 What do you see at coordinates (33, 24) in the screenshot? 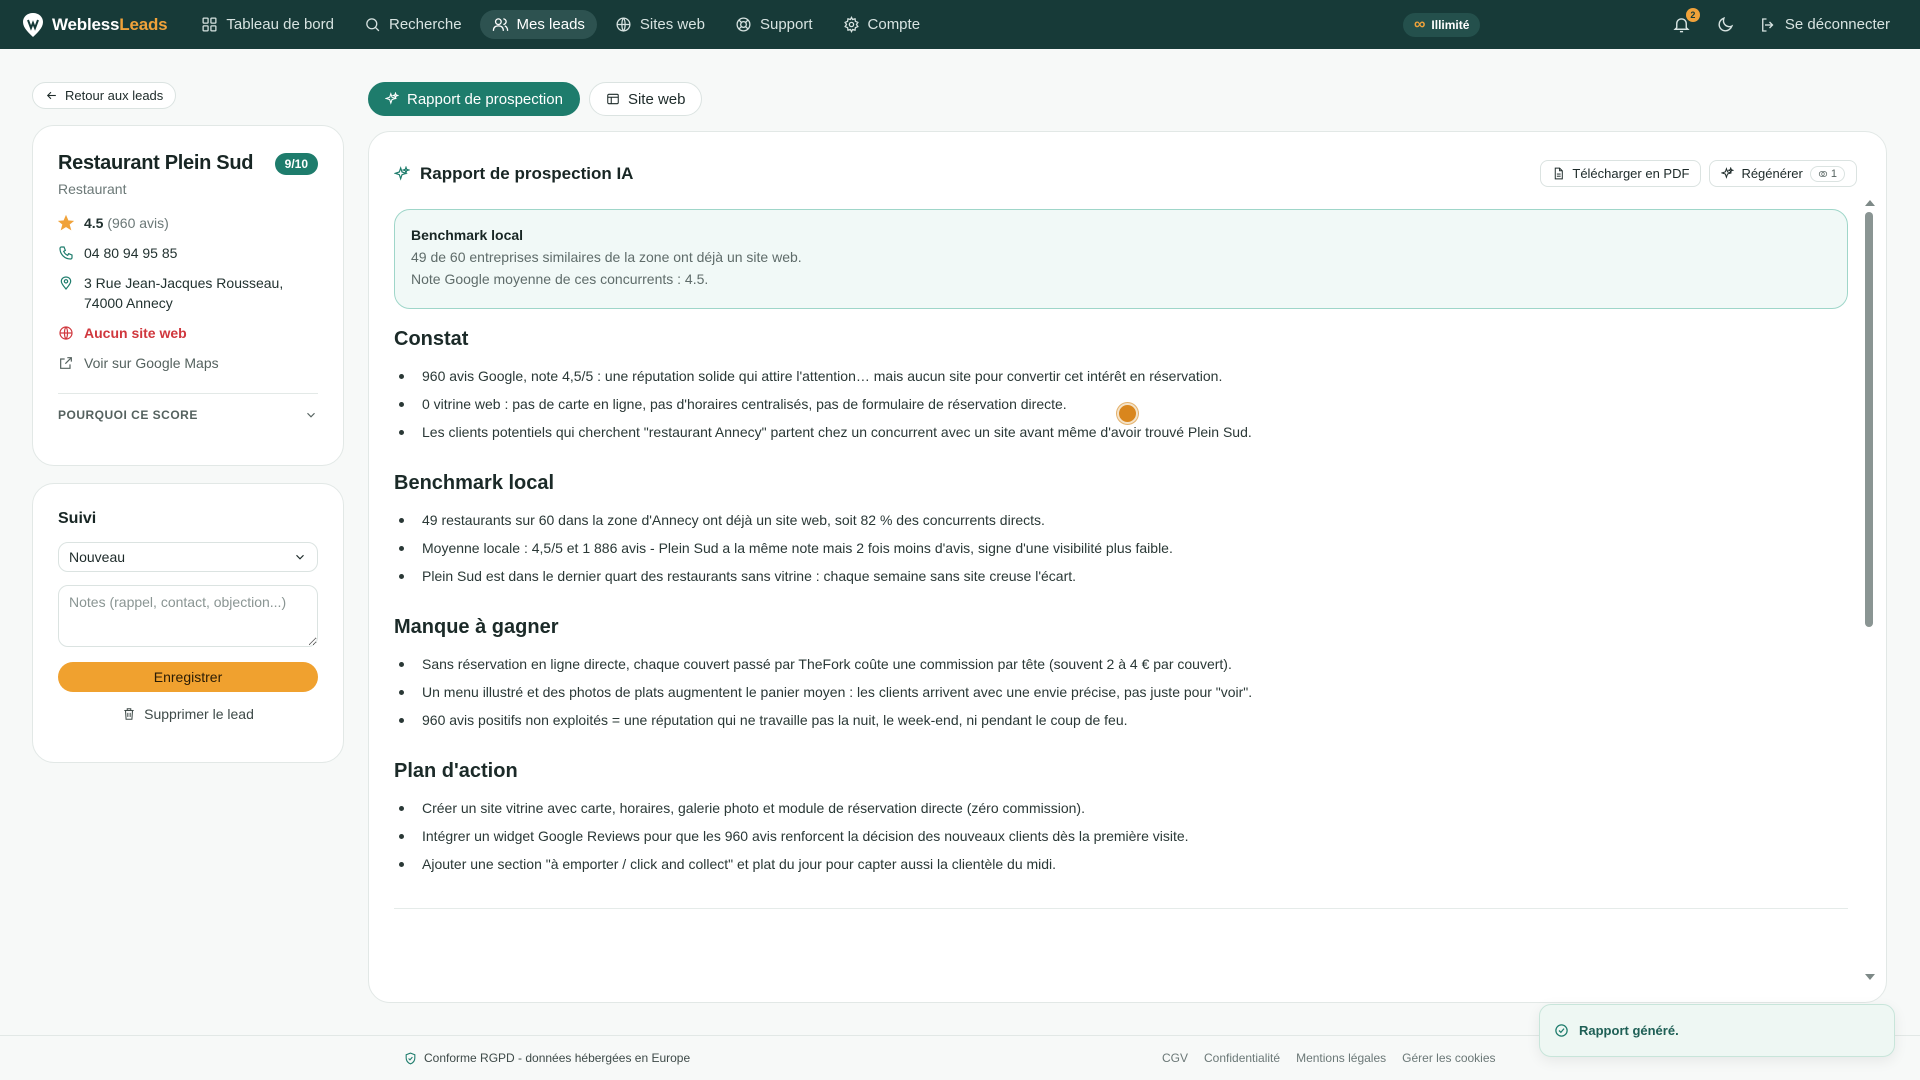
I see `logo-icon` at bounding box center [33, 24].